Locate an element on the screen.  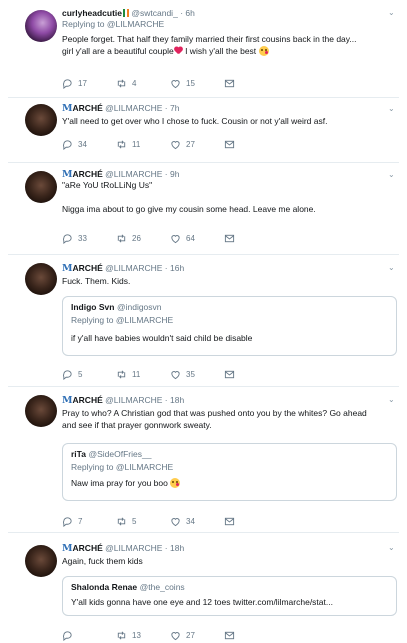
retweet-button: 5 is located at coordinates (143, 521).